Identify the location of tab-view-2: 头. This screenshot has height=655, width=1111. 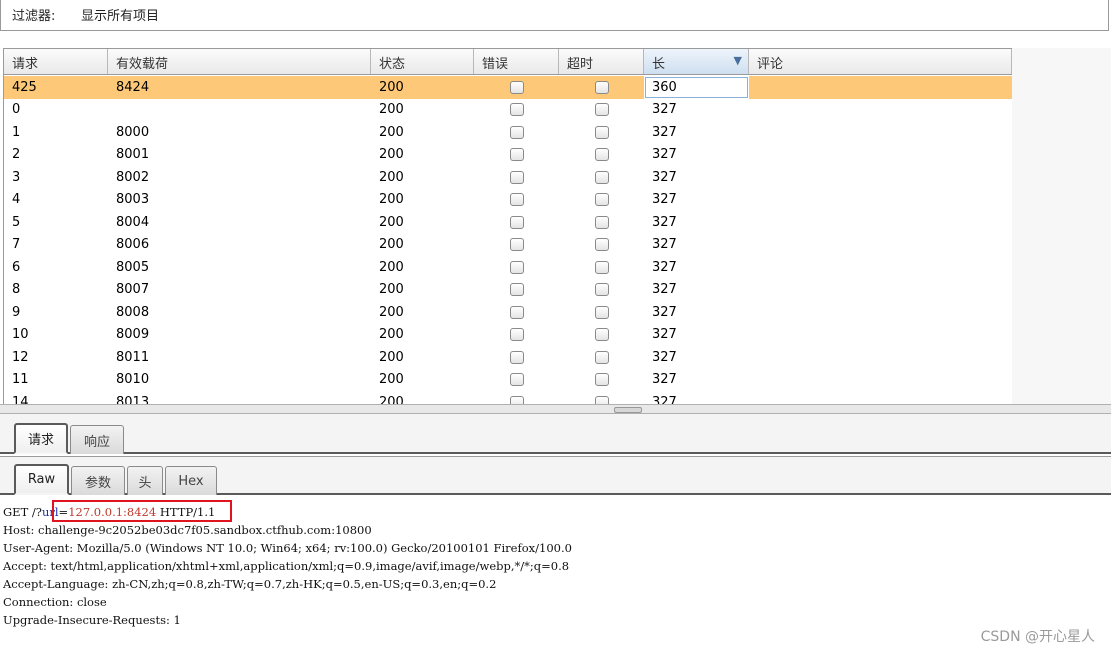
(145, 480).